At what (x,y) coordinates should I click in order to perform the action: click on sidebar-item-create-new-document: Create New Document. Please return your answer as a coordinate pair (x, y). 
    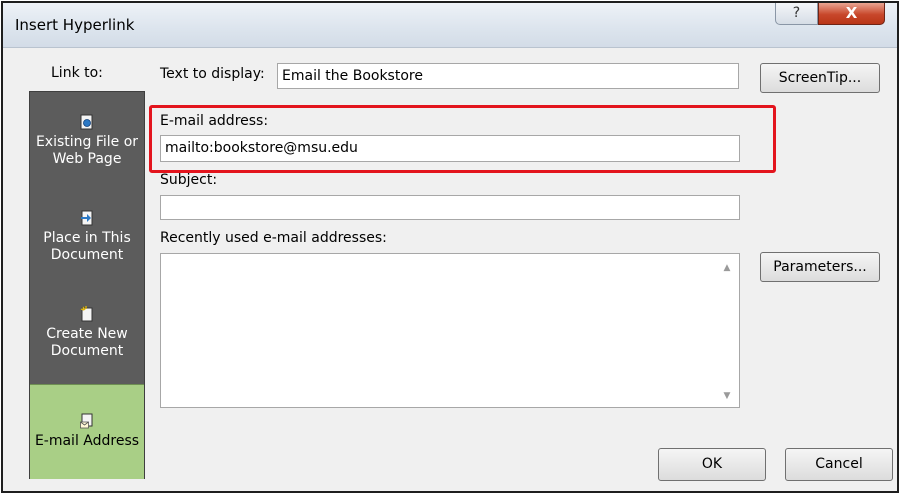
    Looking at the image, I should click on (87, 333).